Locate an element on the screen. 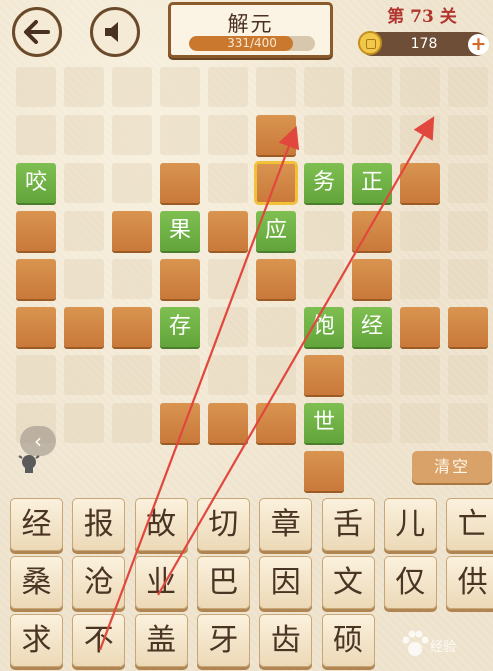  grid-cell-letter: 世 is located at coordinates (324, 423).